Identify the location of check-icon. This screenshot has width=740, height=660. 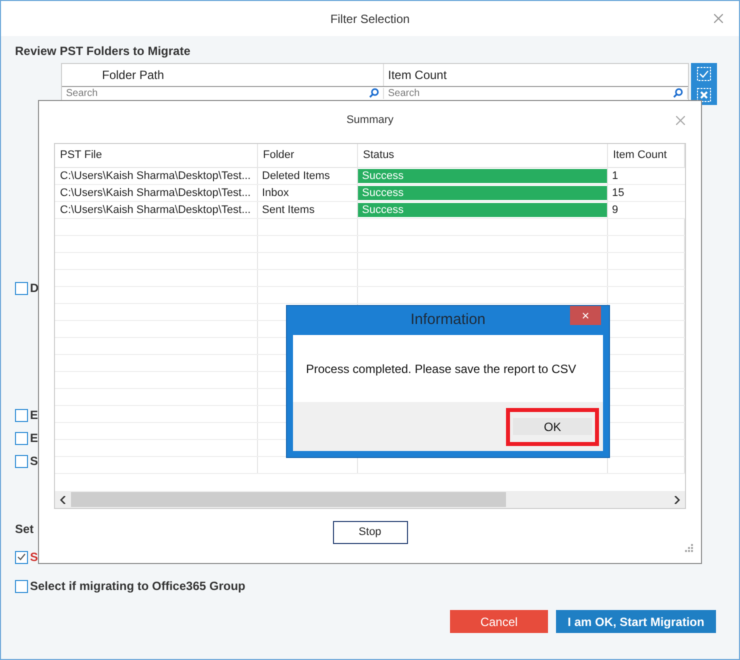
(21, 557).